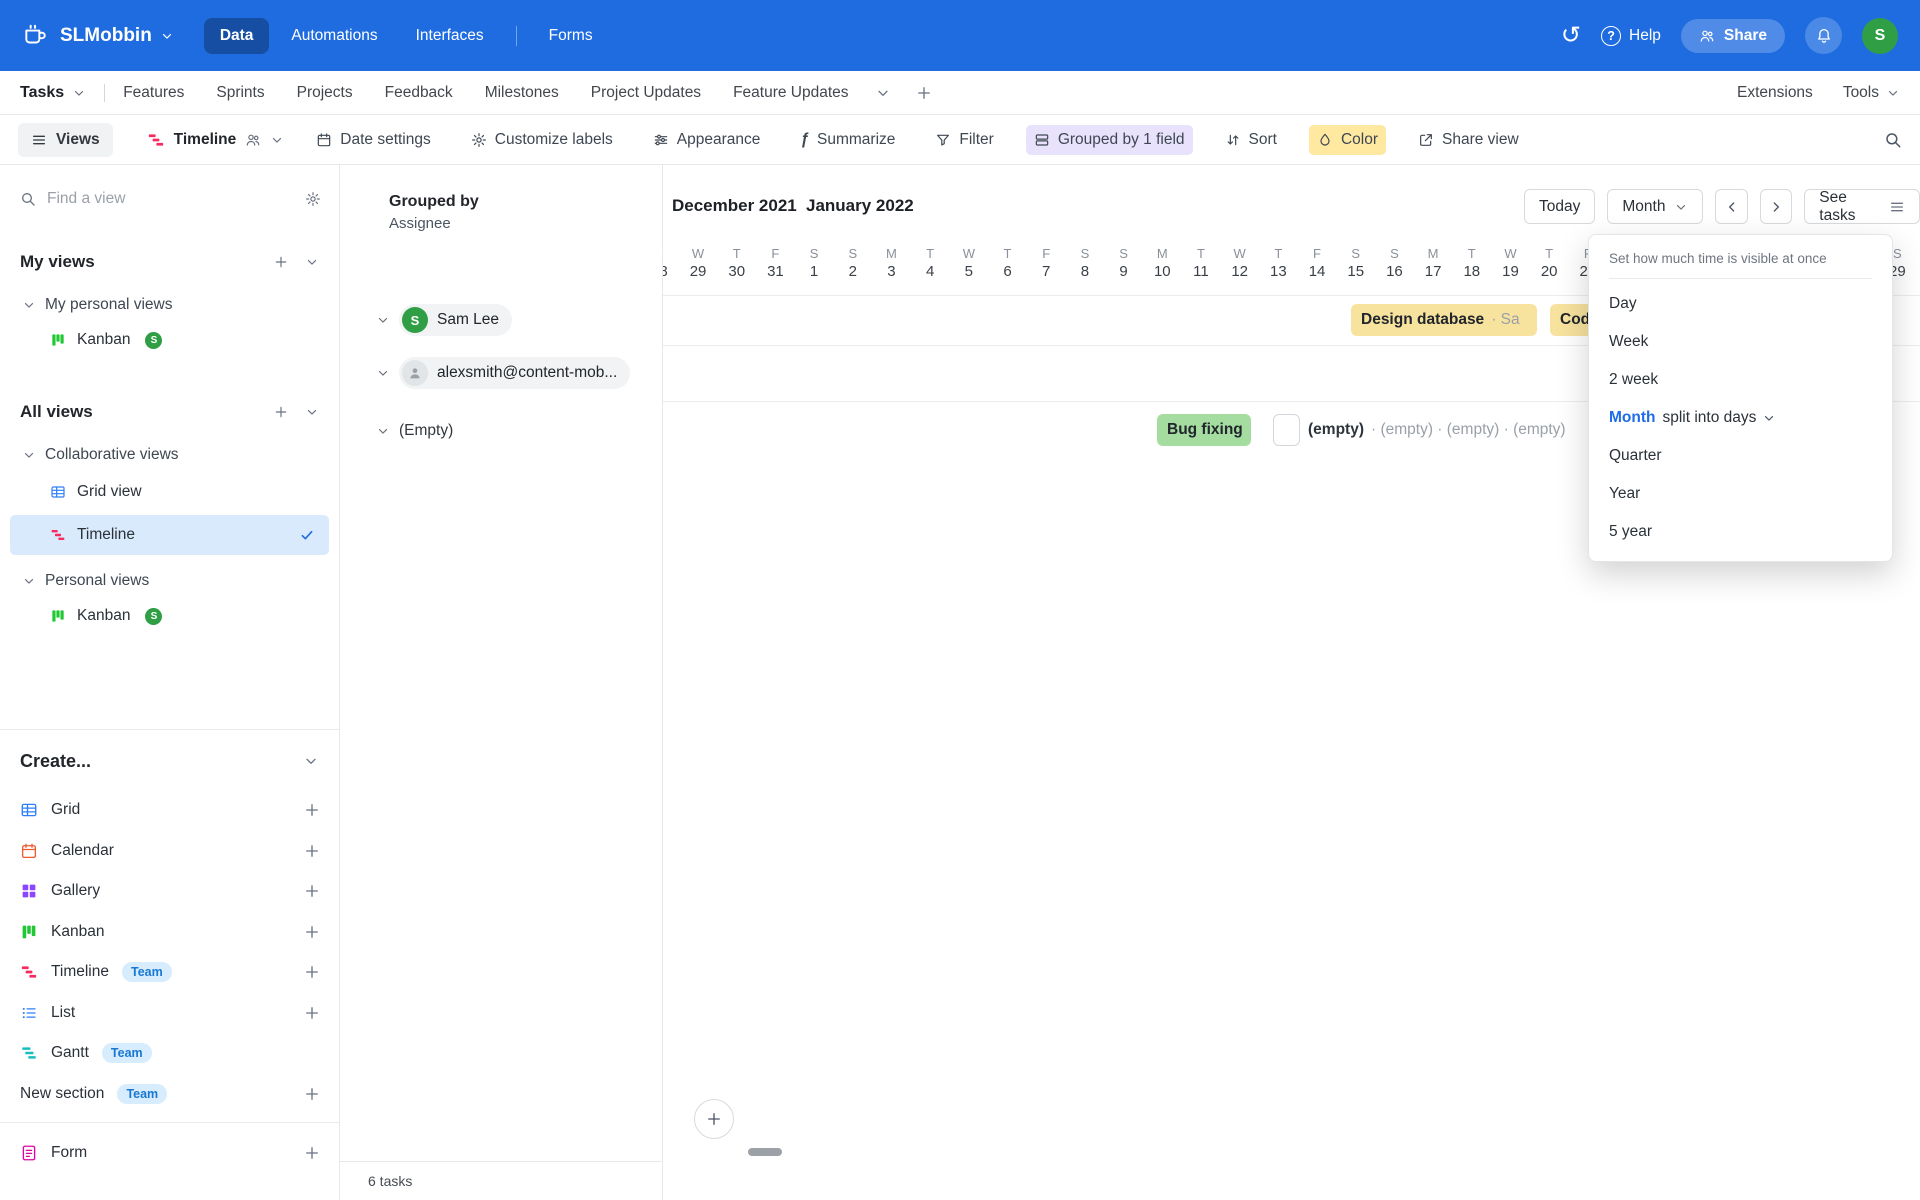 This screenshot has width=1920, height=1200. Describe the element at coordinates (553, 139) in the screenshot. I see `customize-labels-label: Customize labels` at that location.